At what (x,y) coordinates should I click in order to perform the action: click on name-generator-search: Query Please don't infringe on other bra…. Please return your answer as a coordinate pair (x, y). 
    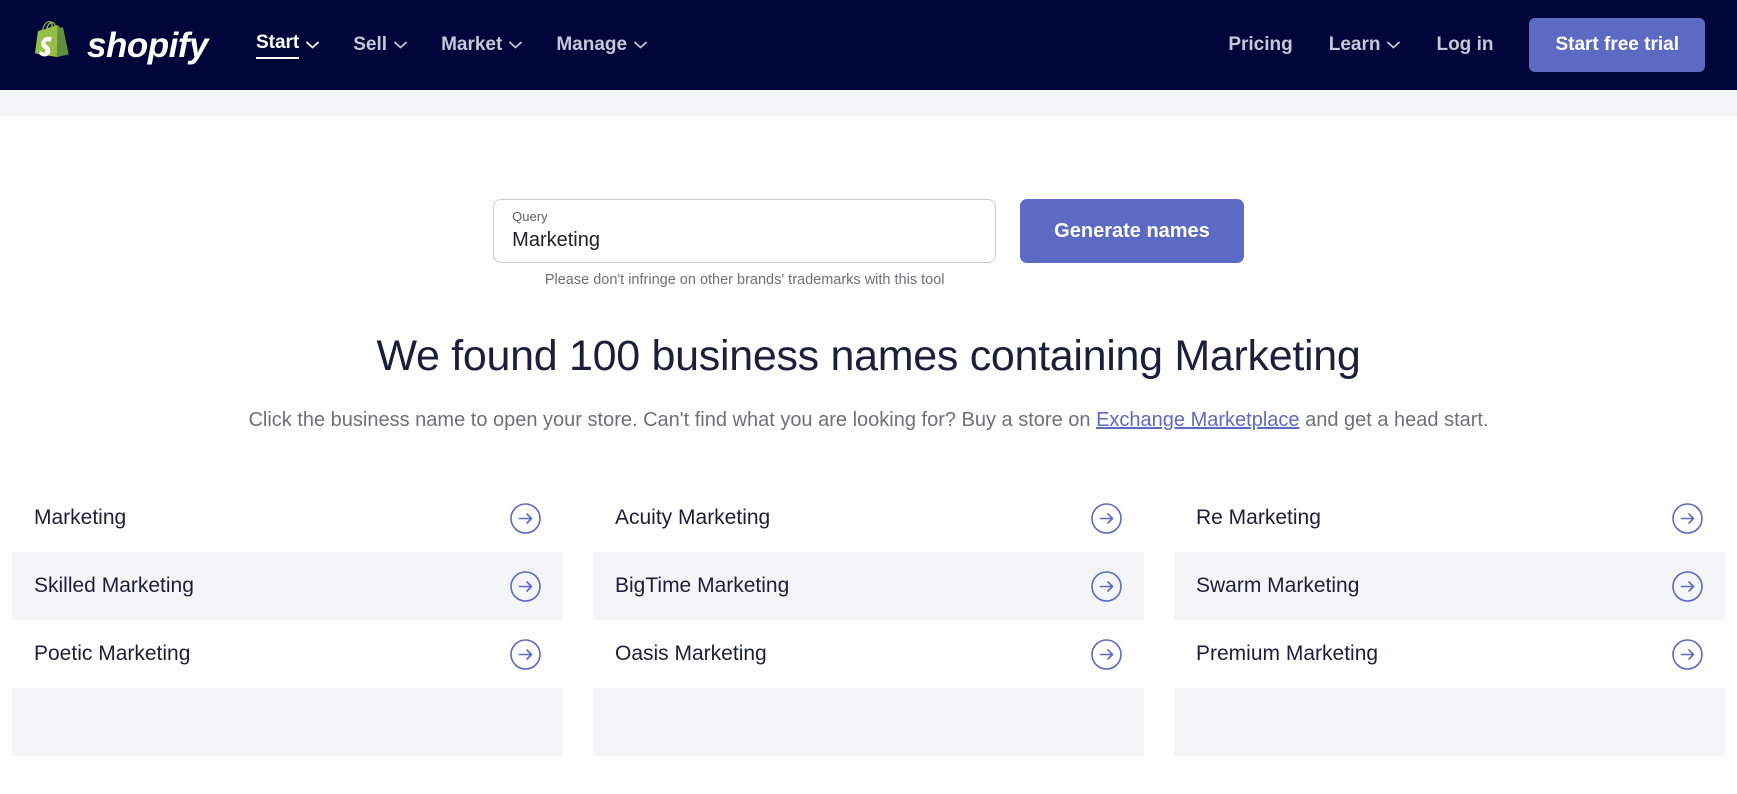
    Looking at the image, I should click on (868, 243).